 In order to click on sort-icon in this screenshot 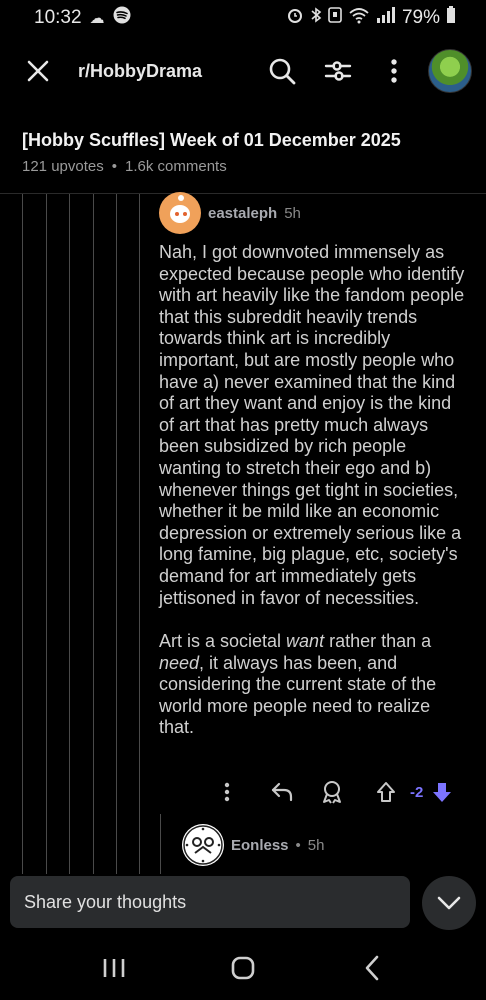, I will do `click(338, 71)`.